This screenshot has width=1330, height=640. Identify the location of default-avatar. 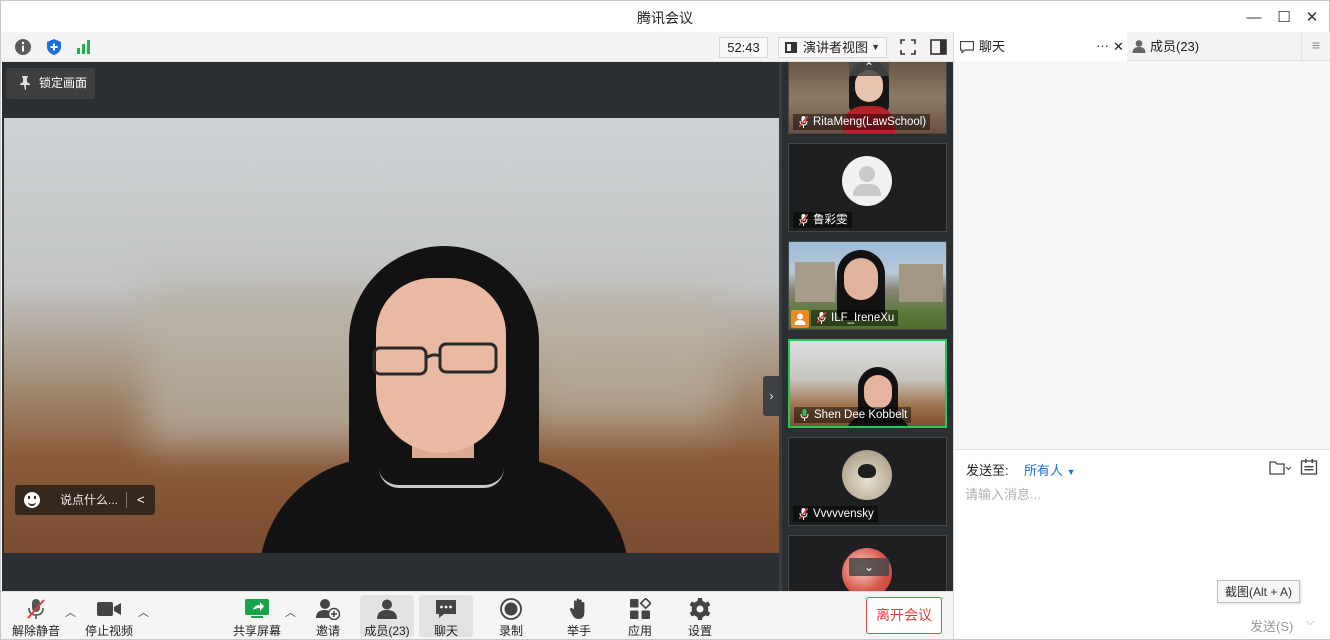
(867, 181).